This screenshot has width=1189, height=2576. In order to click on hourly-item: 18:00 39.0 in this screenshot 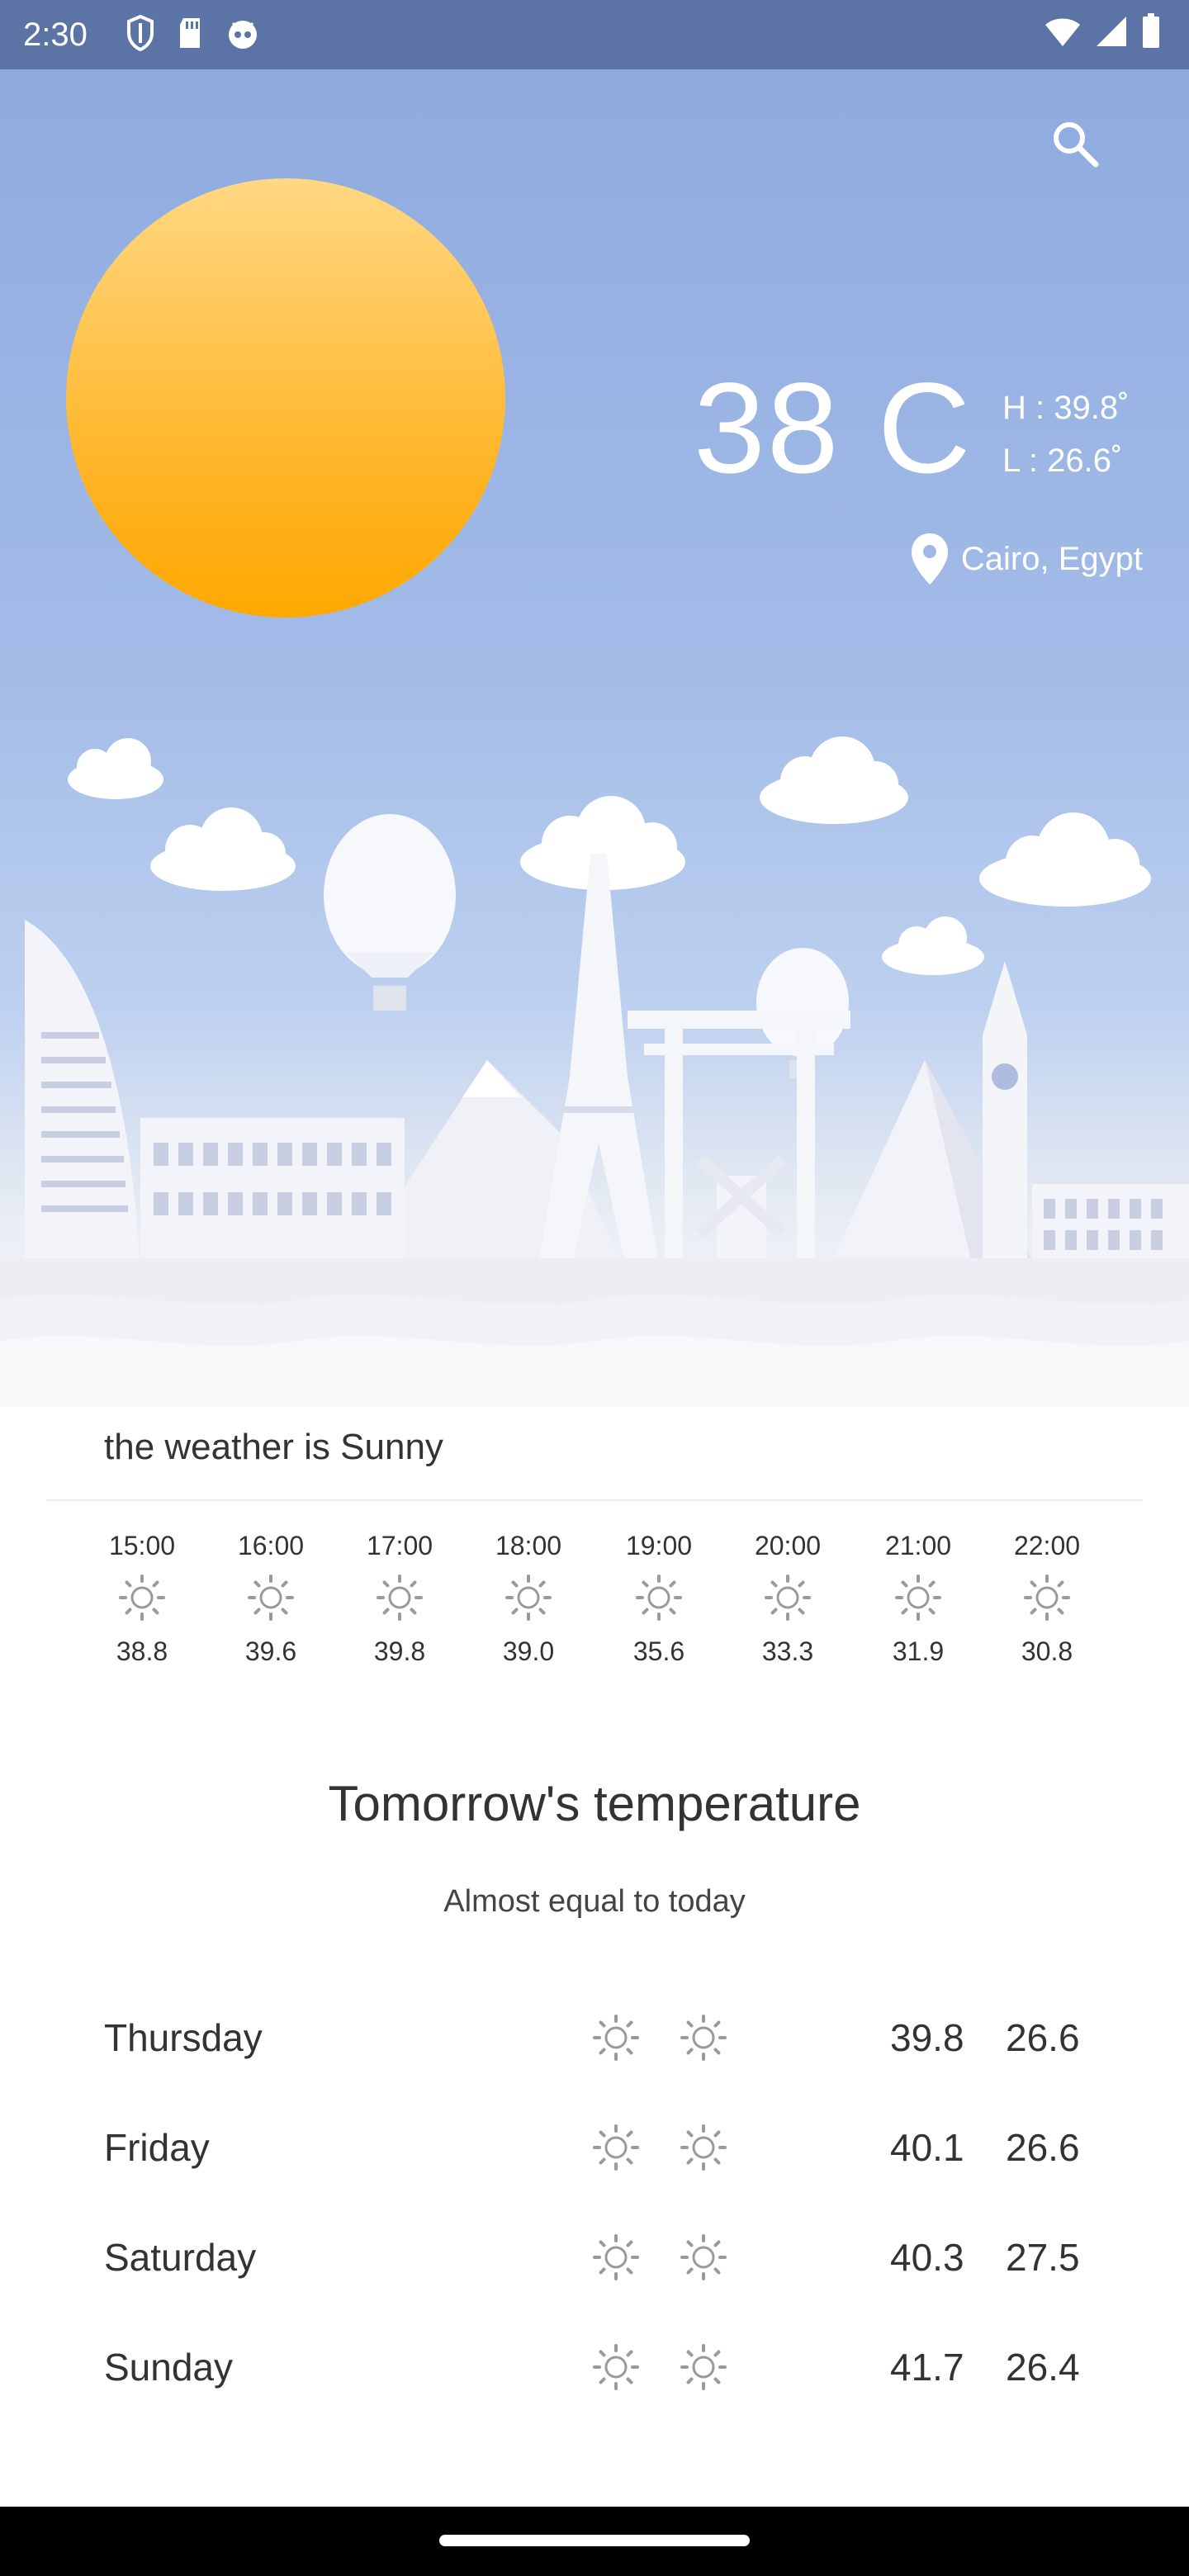, I will do `click(528, 1598)`.